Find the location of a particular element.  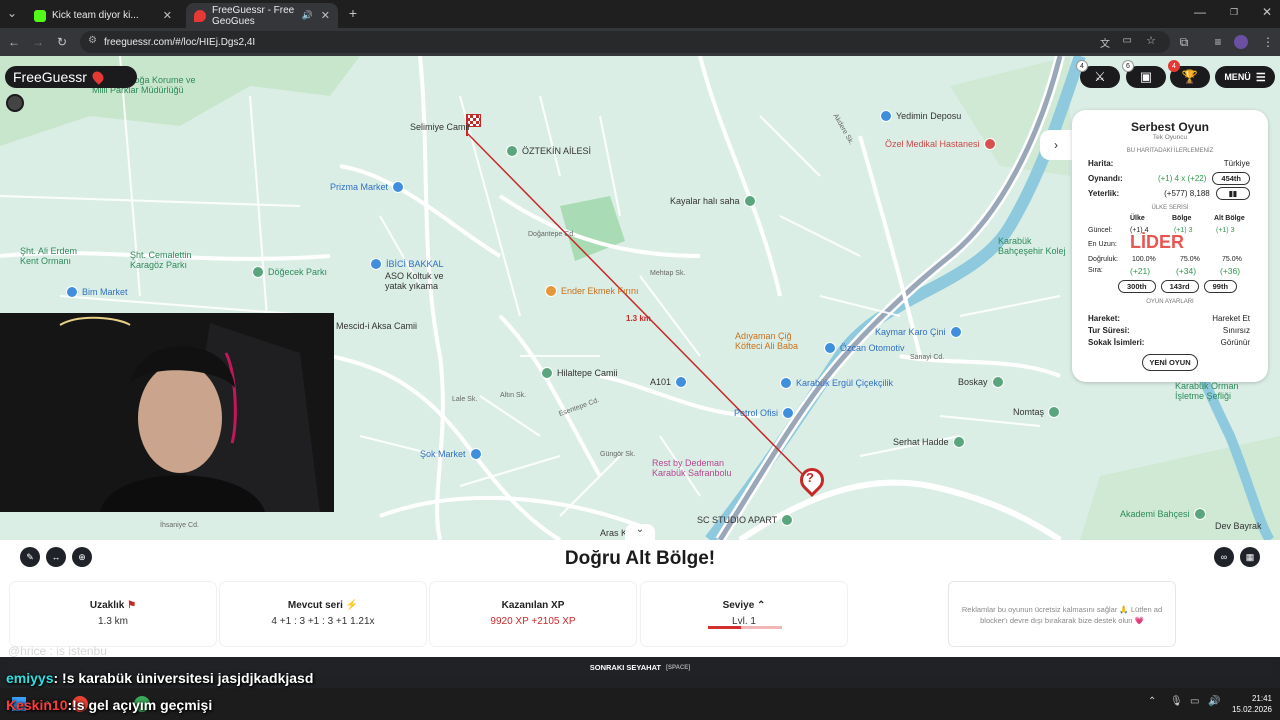

versus-button: ⚔ 4 is located at coordinates (1098, 74).